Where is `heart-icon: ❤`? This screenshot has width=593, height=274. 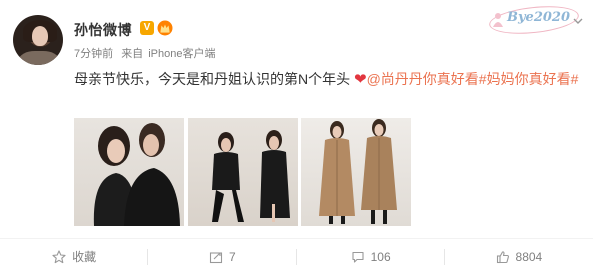 heart-icon: ❤ is located at coordinates (360, 79).